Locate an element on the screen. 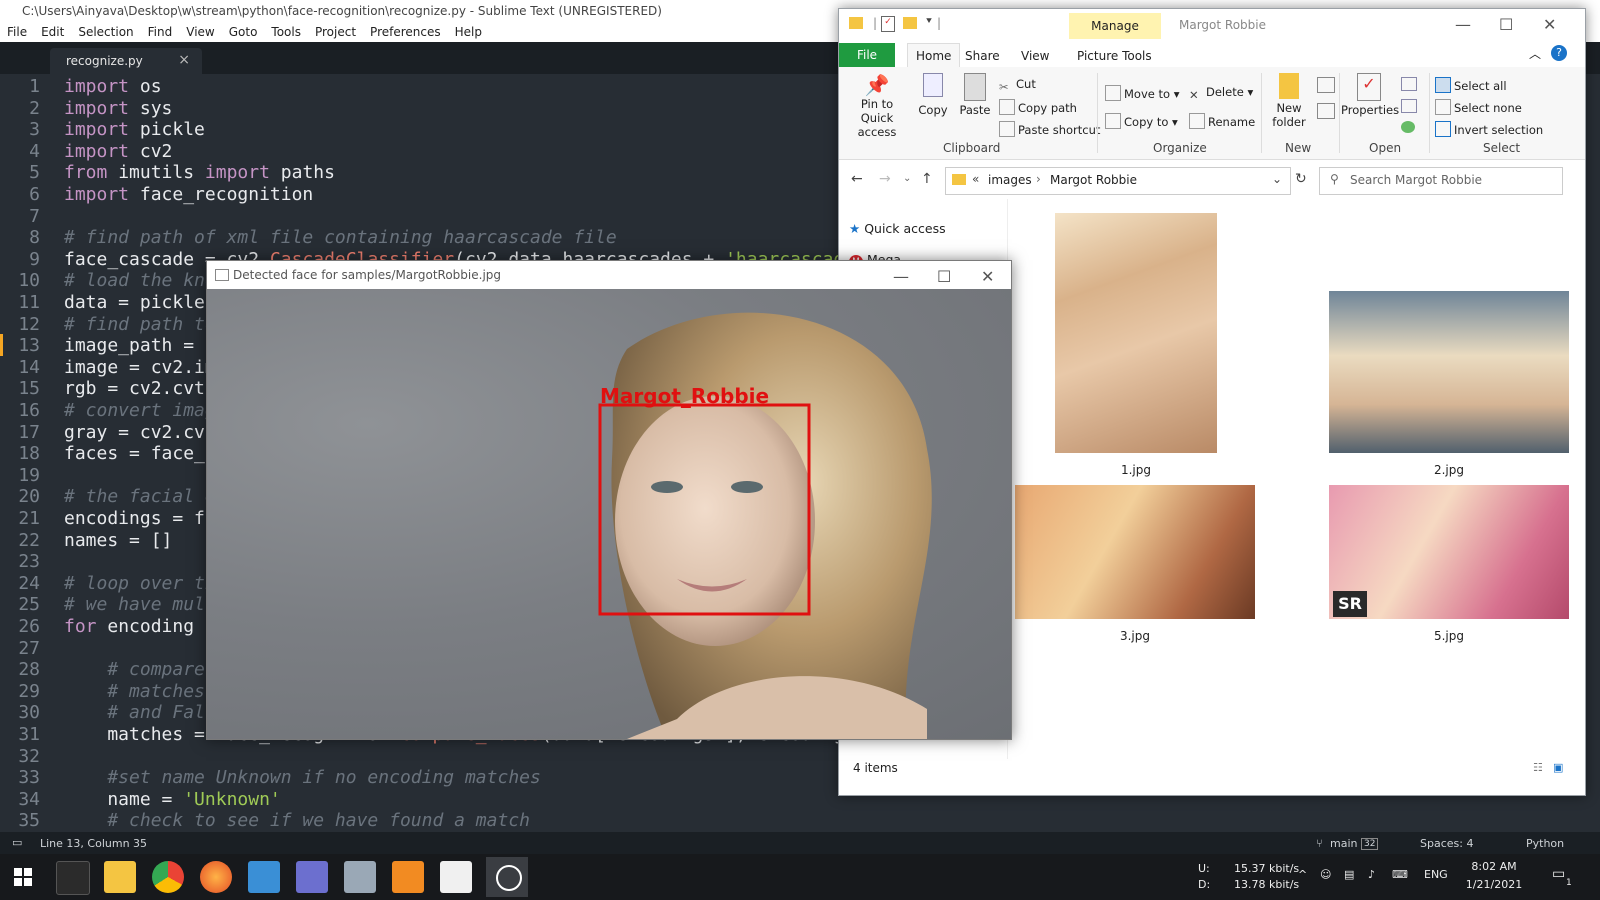 Image resolution: width=1600 pixels, height=900 pixels. breadcrumb-images: images is located at coordinates (1010, 180).